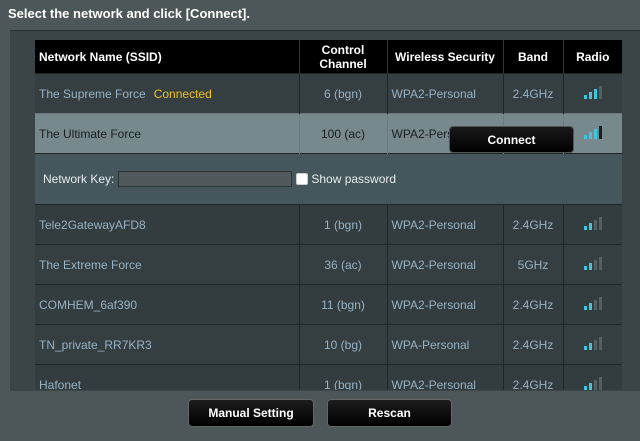 The width and height of the screenshot is (640, 441). Describe the element at coordinates (353, 179) in the screenshot. I see `show-password-label: Show password` at that location.